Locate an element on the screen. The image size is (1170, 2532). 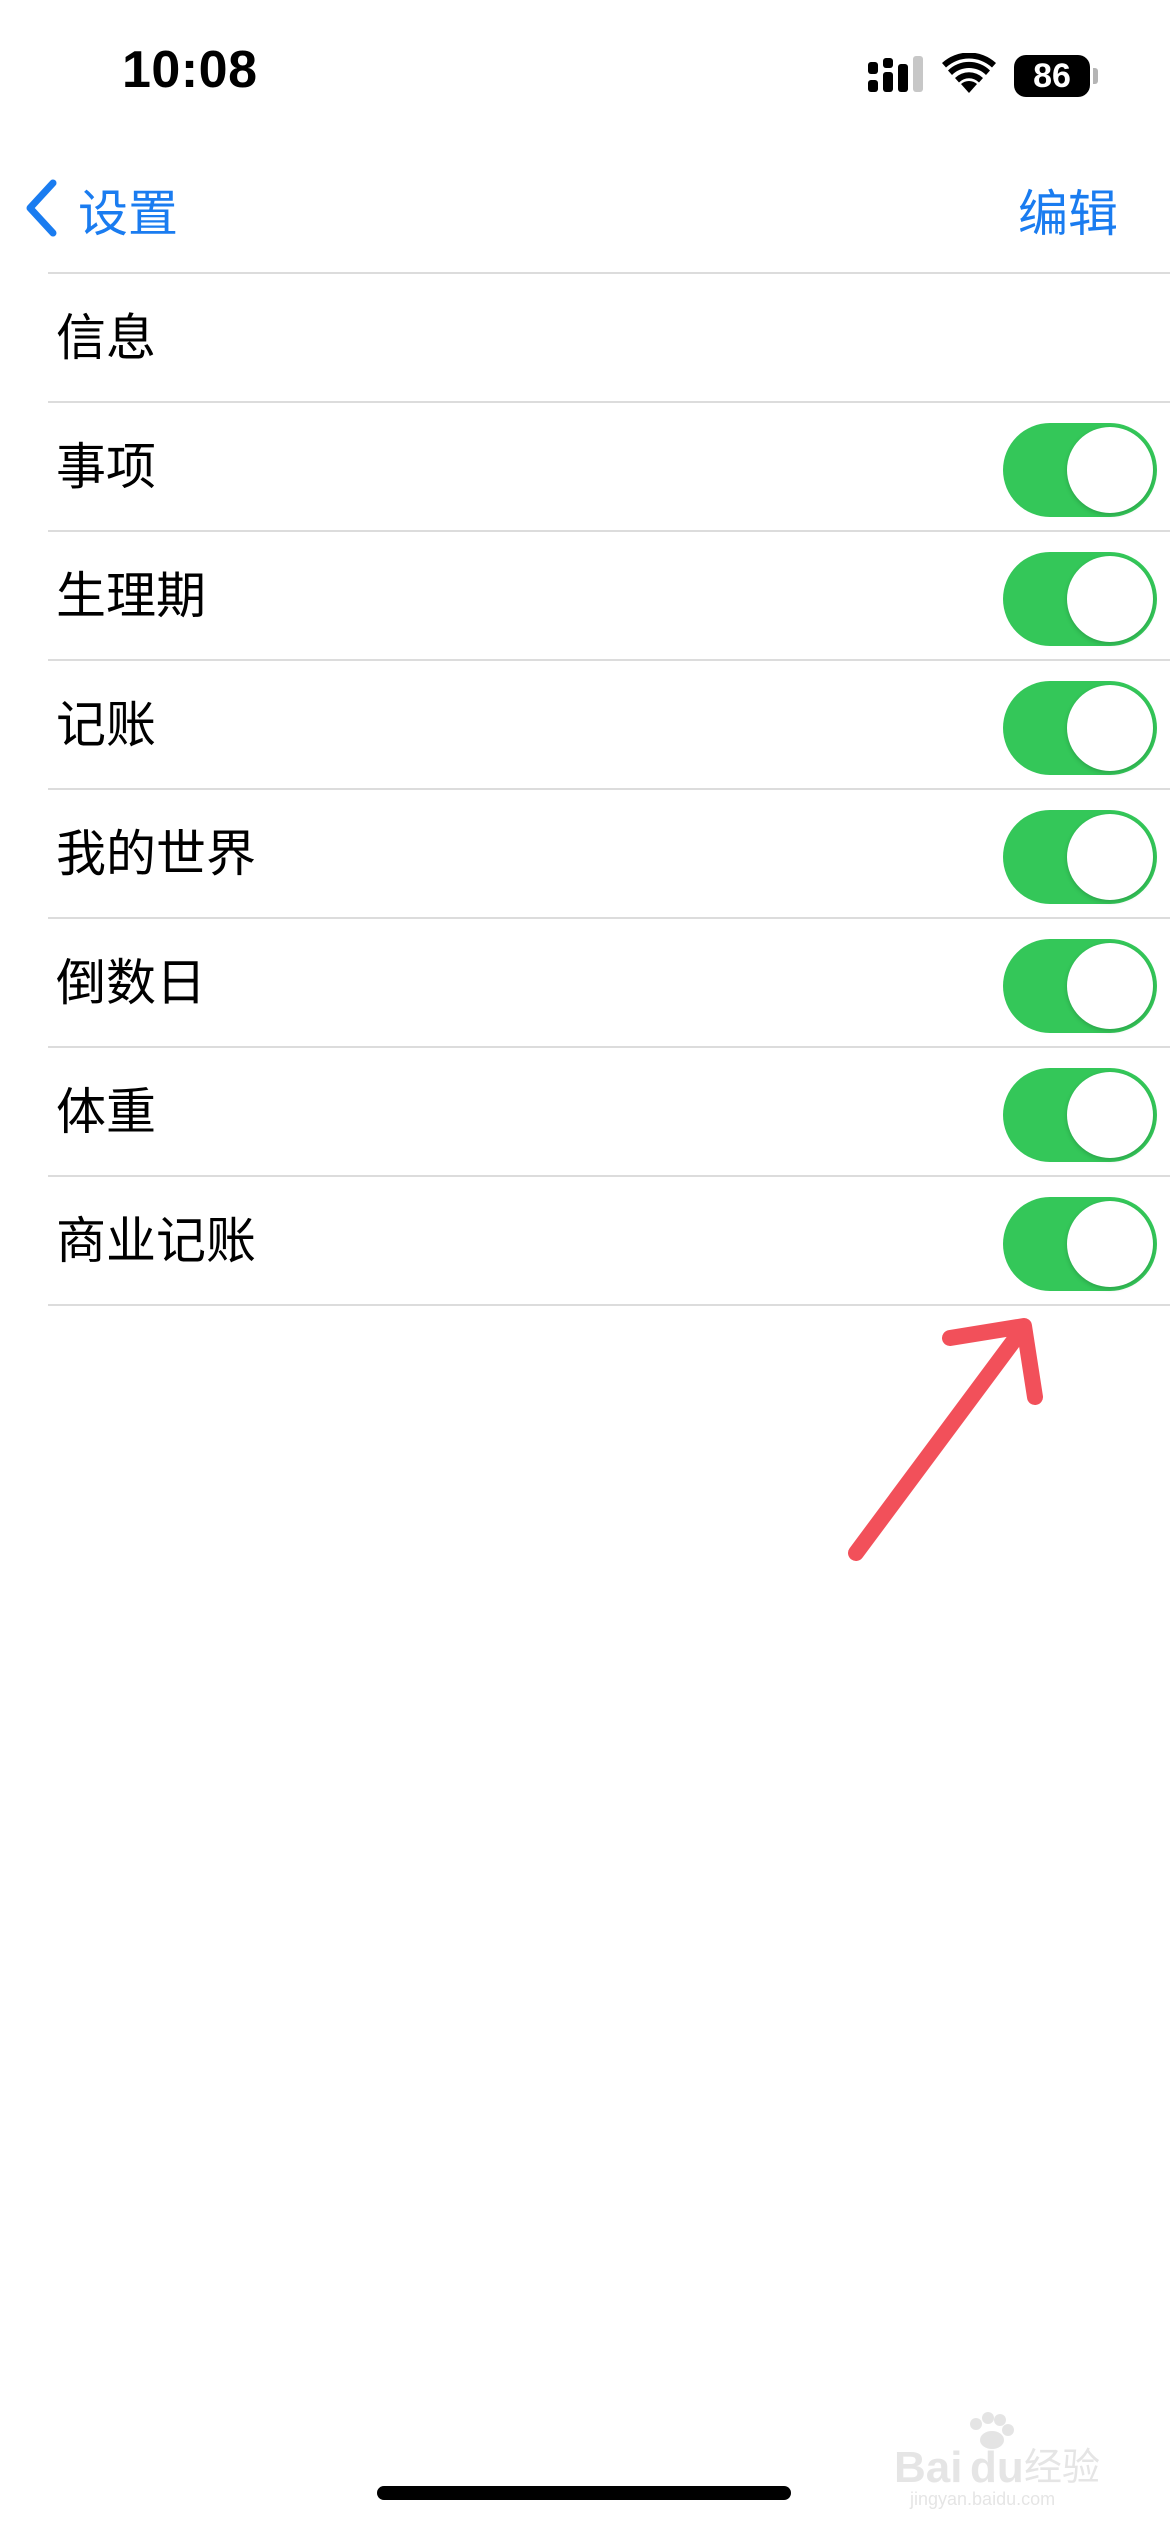
list-item: 商业记账 is located at coordinates (609, 1241).